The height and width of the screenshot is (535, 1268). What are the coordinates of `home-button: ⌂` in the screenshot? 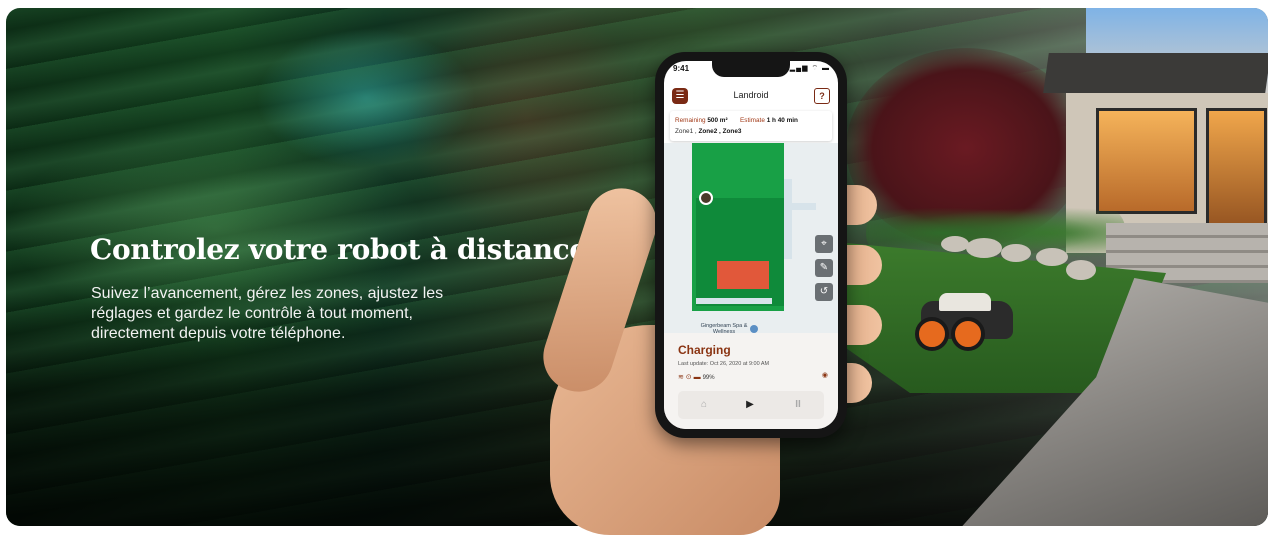 It's located at (704, 405).